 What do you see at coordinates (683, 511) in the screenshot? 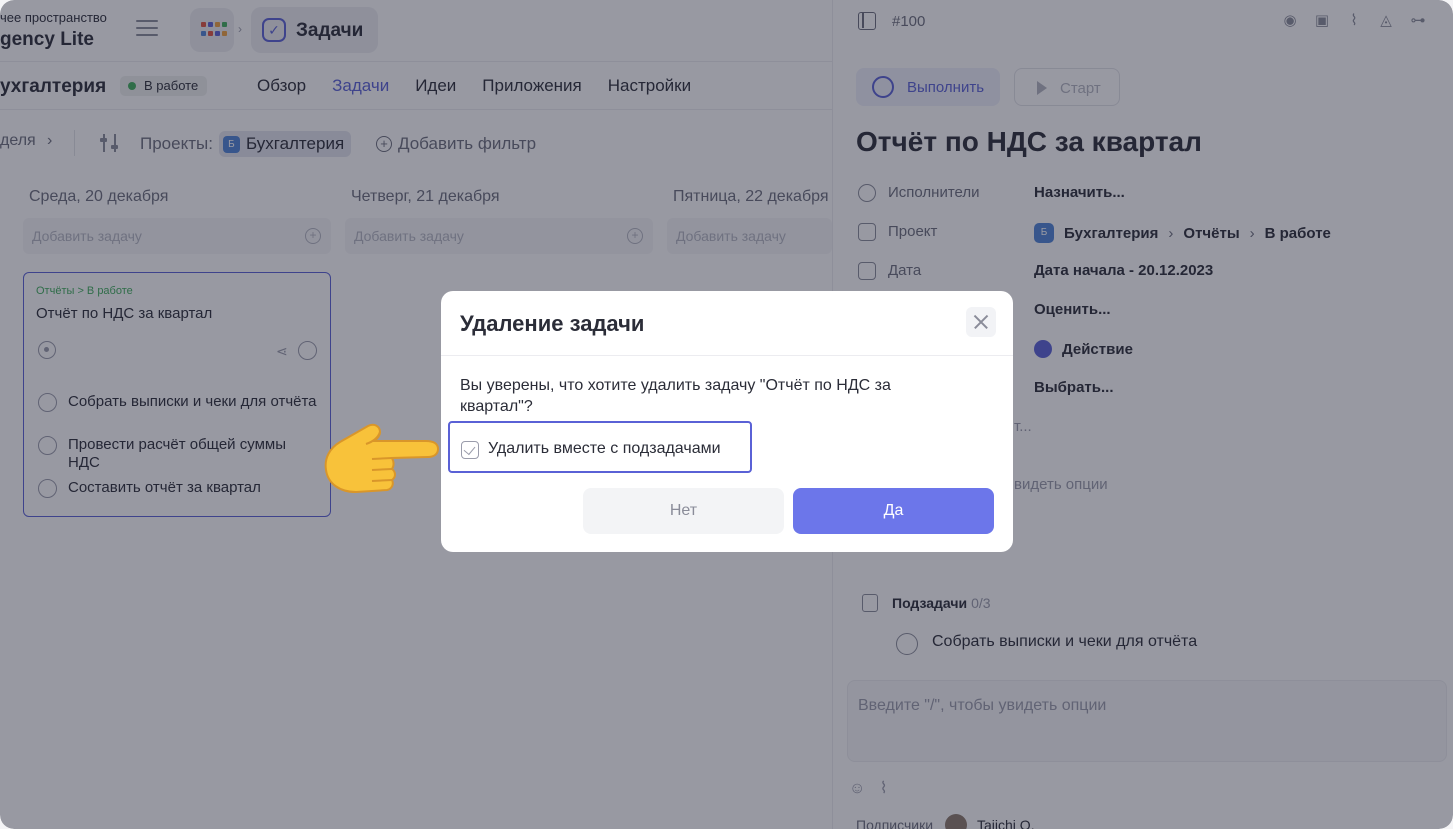
I see `cancel-button: Нет` at bounding box center [683, 511].